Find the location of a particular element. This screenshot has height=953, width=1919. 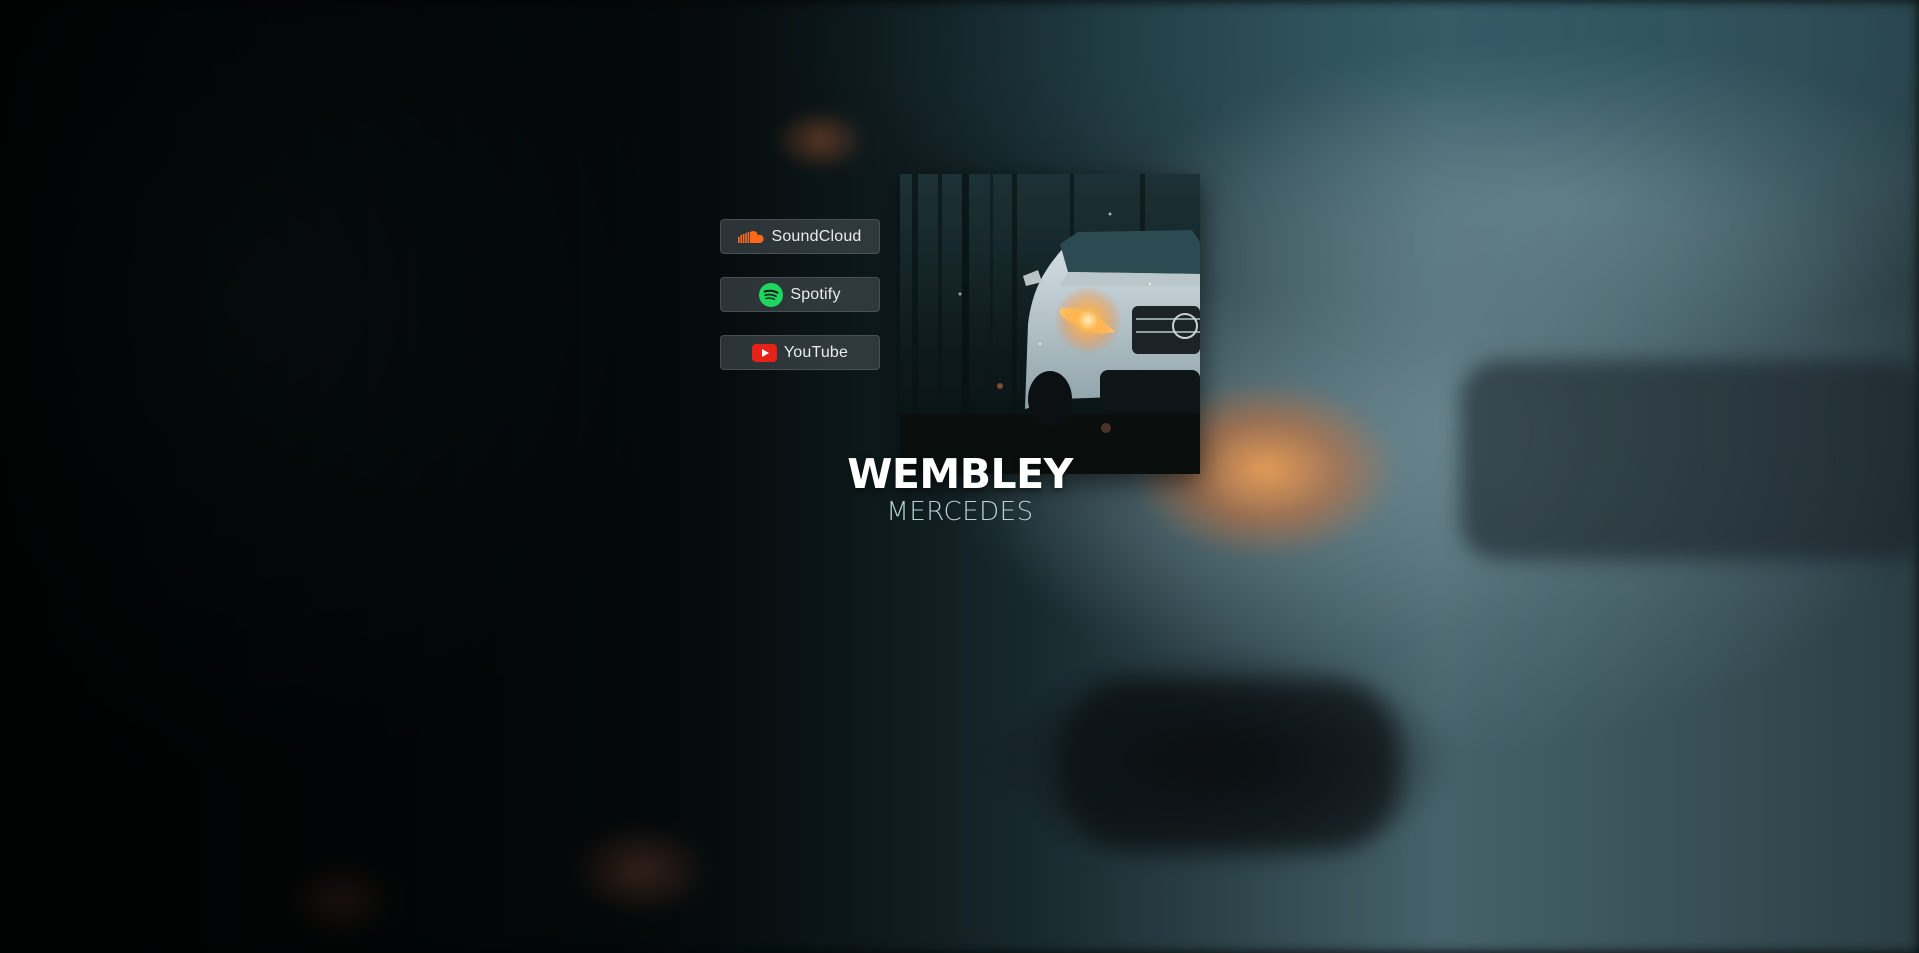

youtube-icon is located at coordinates (764, 352).